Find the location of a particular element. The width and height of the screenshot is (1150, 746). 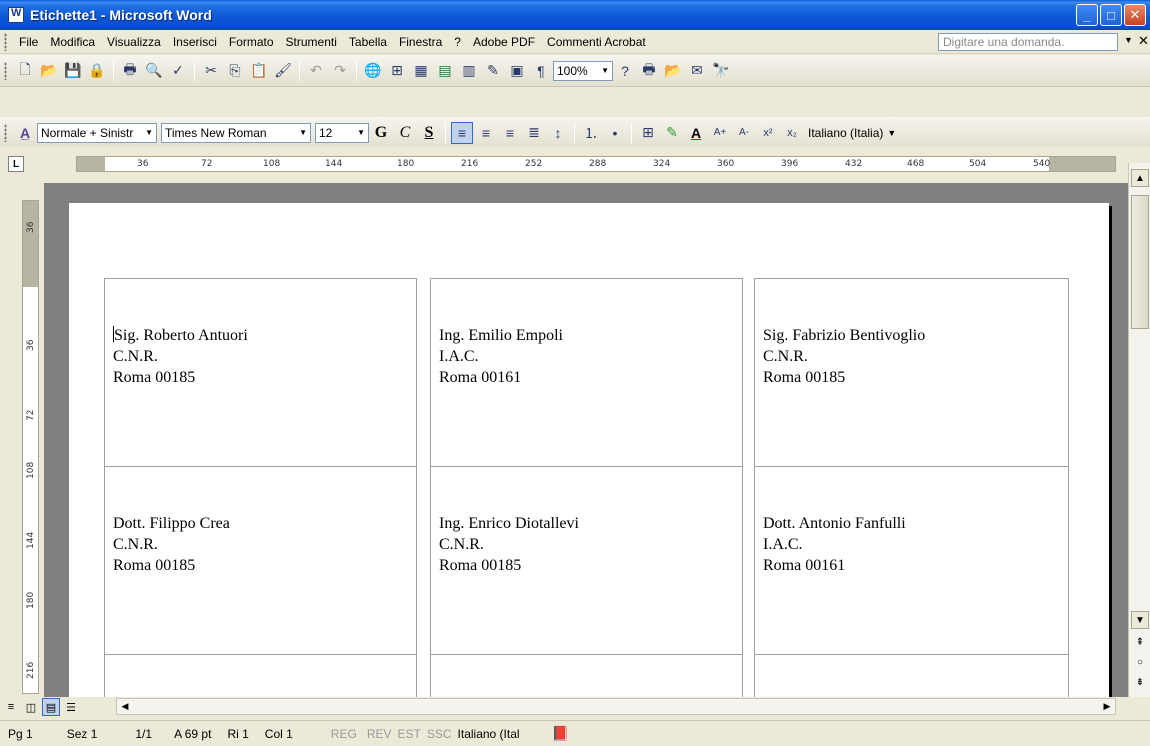

open-icon-2: 📂 is located at coordinates (673, 71).